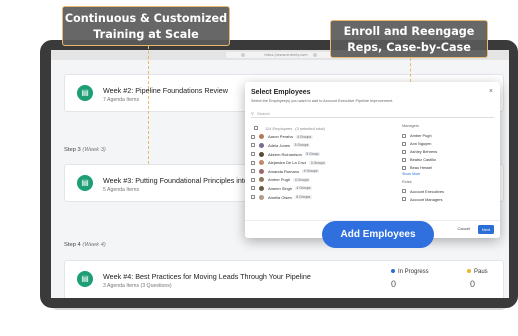  Describe the element at coordinates (287, 163) in the screenshot. I see `employee-name: Alejandra De La Cruz` at that location.